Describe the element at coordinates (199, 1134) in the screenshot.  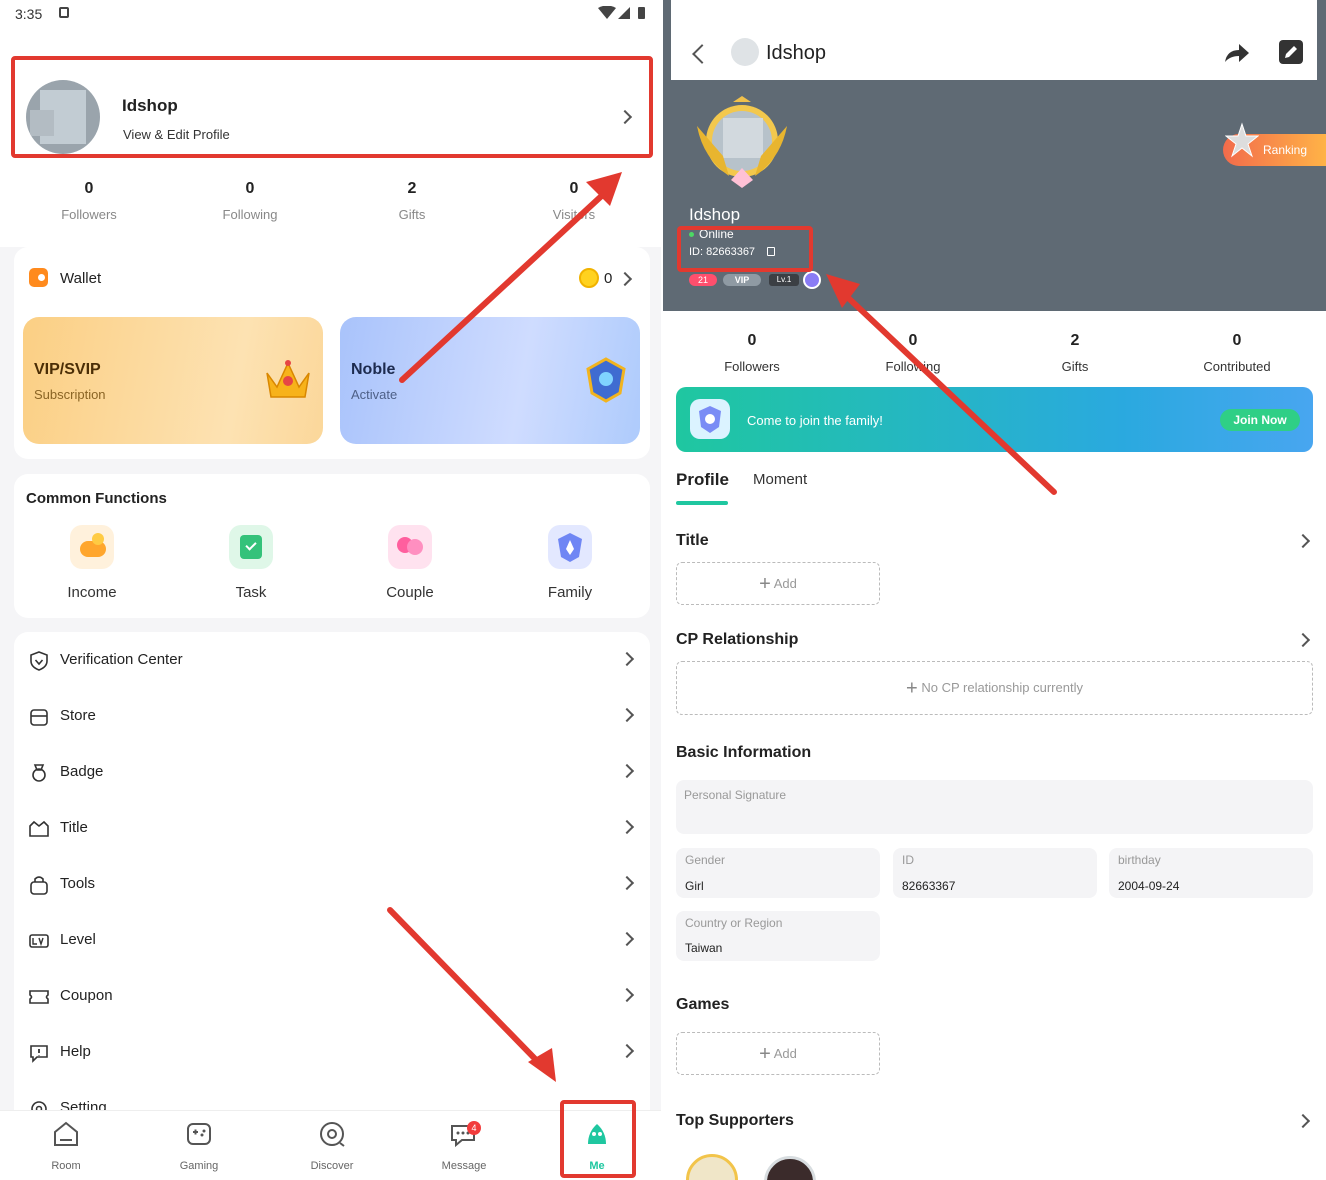
I see `gamepad-icon` at that location.